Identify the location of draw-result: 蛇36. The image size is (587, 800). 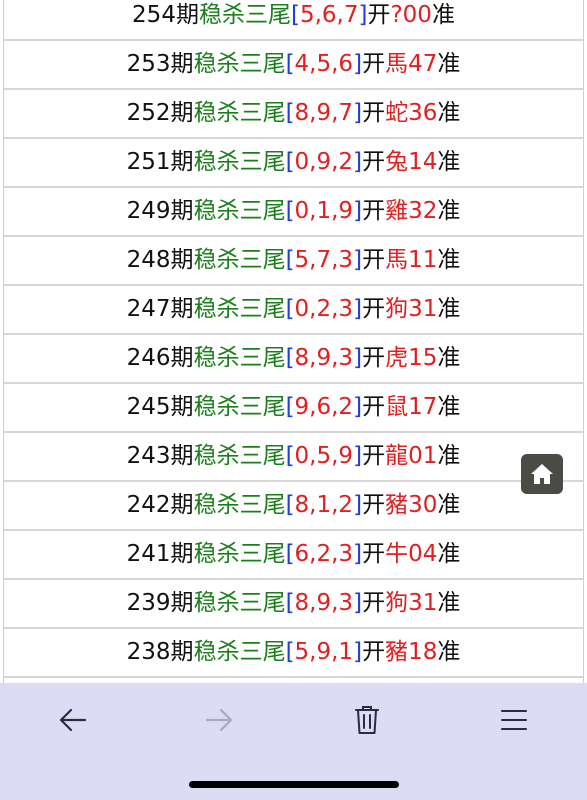
(411, 113).